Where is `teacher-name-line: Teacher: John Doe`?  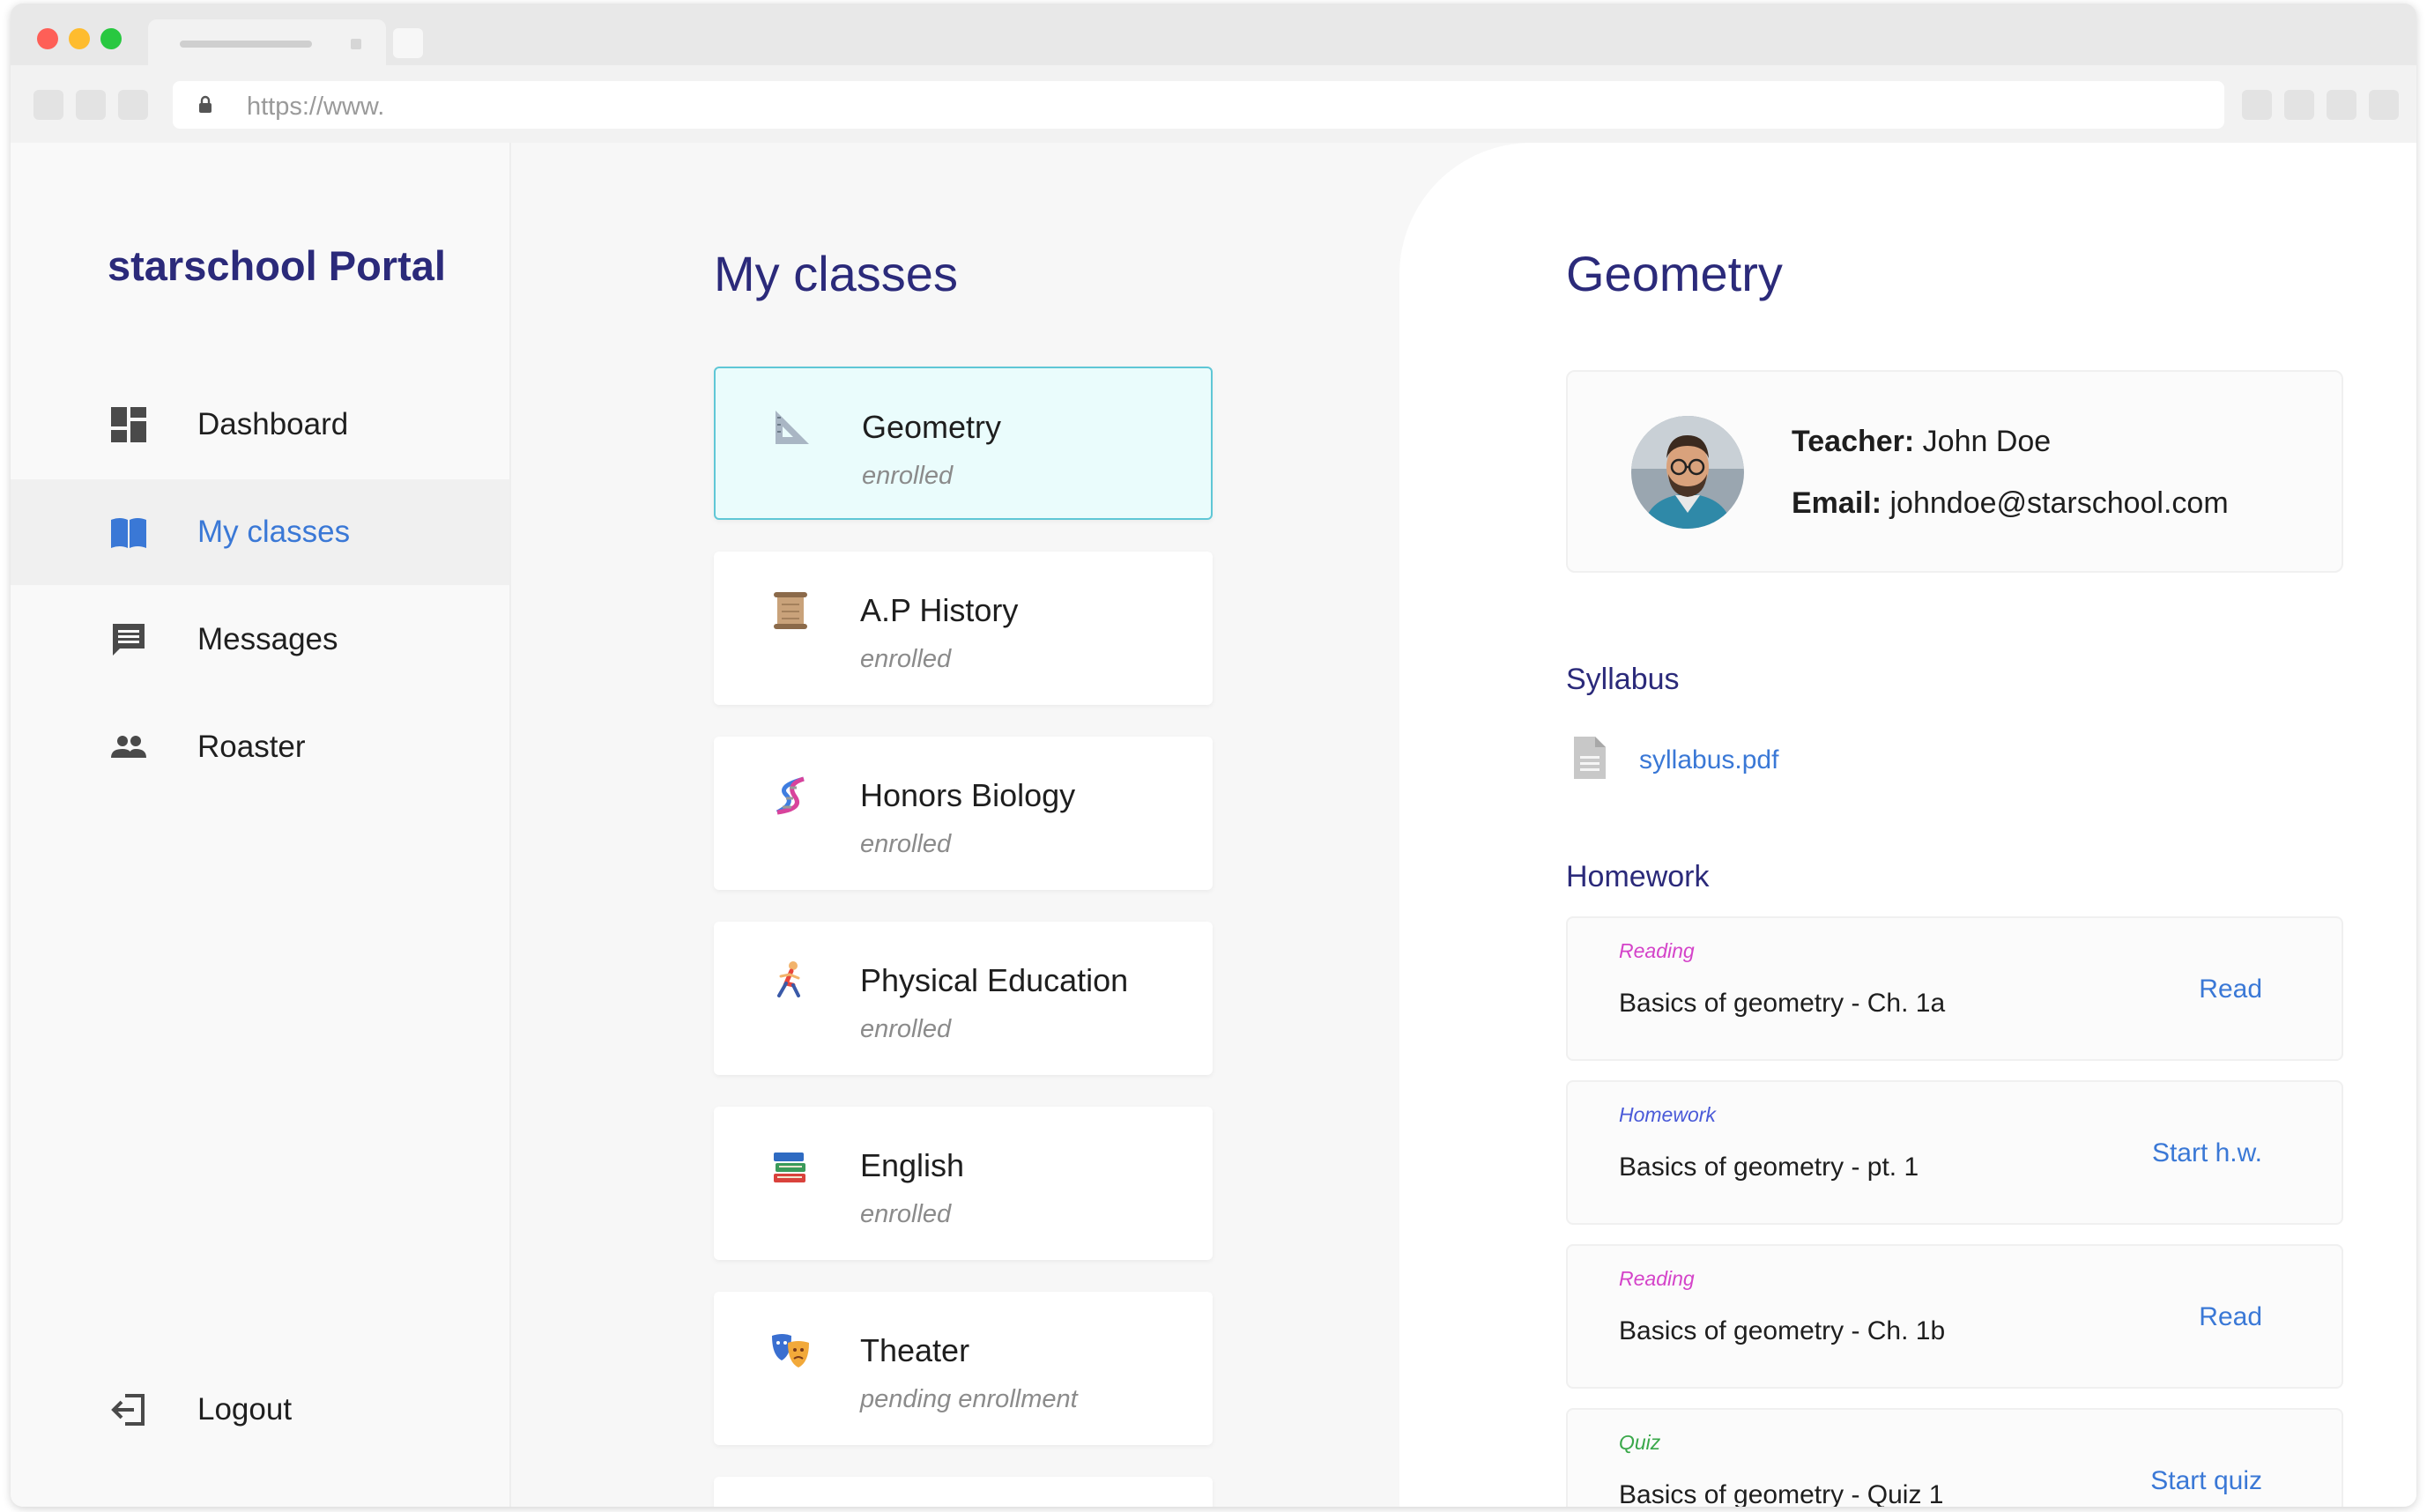
teacher-name-line: Teacher: John Doe is located at coordinates (1921, 442).